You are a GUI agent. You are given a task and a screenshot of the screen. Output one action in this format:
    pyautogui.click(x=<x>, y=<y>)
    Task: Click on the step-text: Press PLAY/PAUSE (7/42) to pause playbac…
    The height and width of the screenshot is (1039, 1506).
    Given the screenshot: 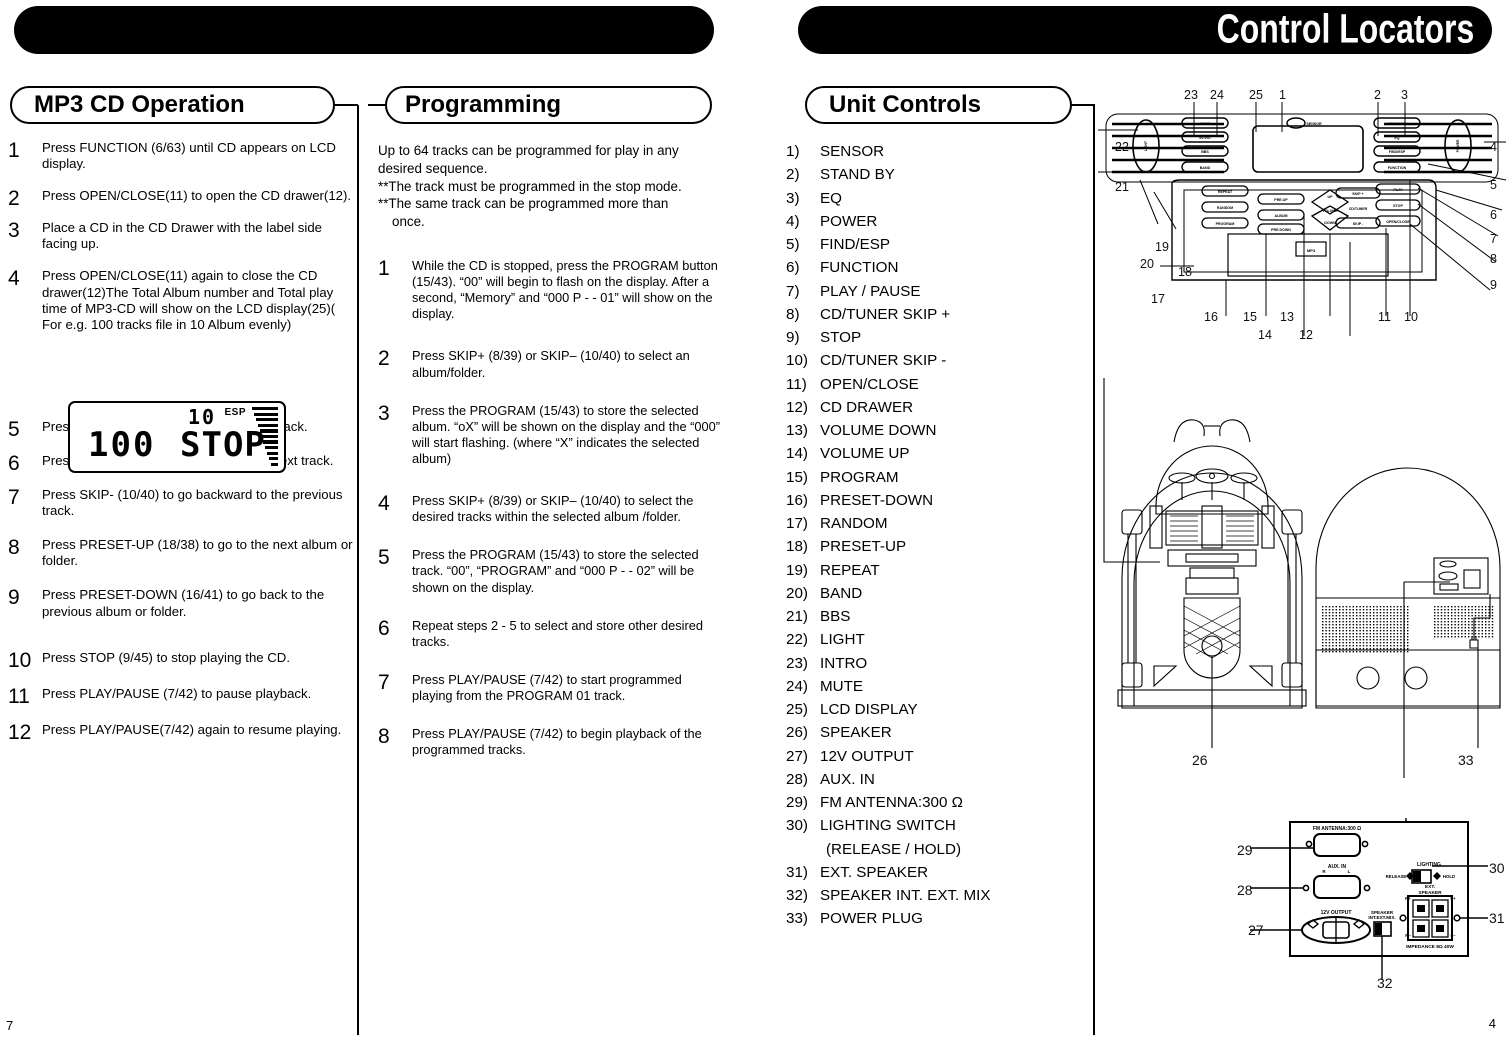 What is the action you would take?
    pyautogui.click(x=177, y=693)
    